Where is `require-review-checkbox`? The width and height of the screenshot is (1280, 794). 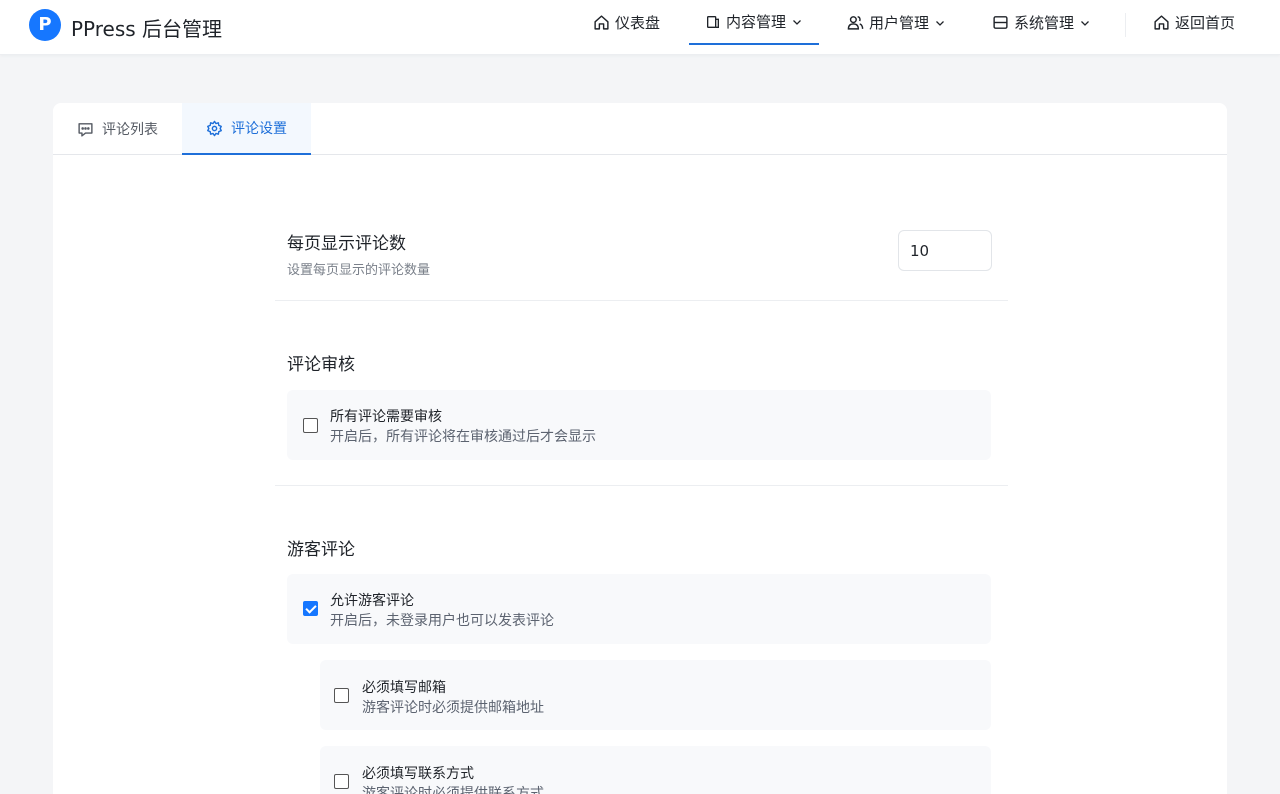 require-review-checkbox is located at coordinates (310, 425).